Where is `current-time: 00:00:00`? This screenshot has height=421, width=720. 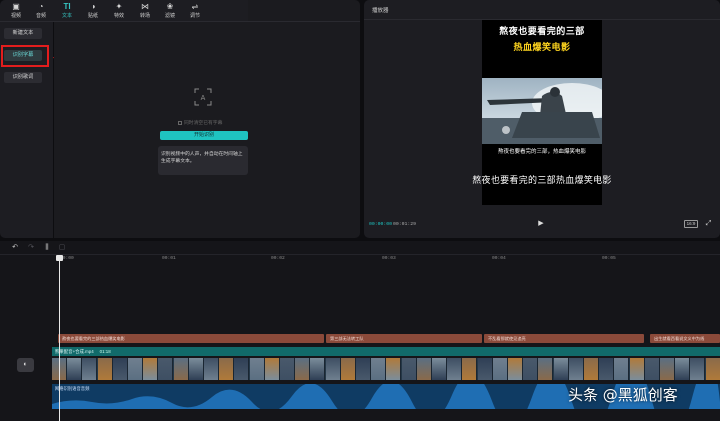
current-time: 00:00:00 is located at coordinates (381, 224).